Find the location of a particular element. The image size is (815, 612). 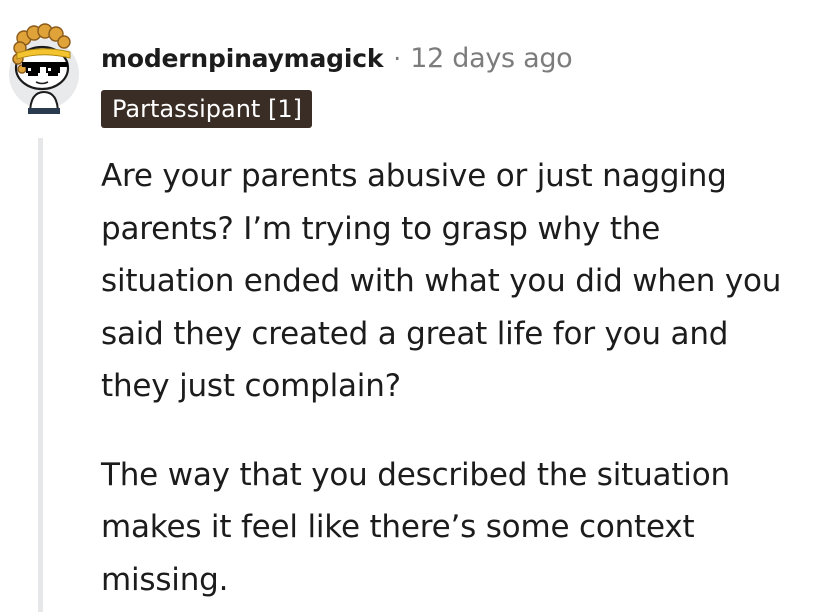

snoo-avatar-icon is located at coordinates (44, 69).